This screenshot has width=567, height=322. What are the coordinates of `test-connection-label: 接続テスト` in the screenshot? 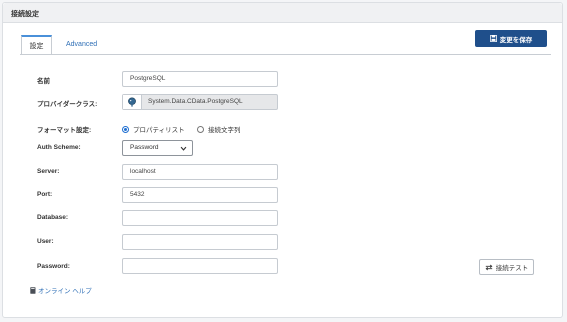 It's located at (512, 268).